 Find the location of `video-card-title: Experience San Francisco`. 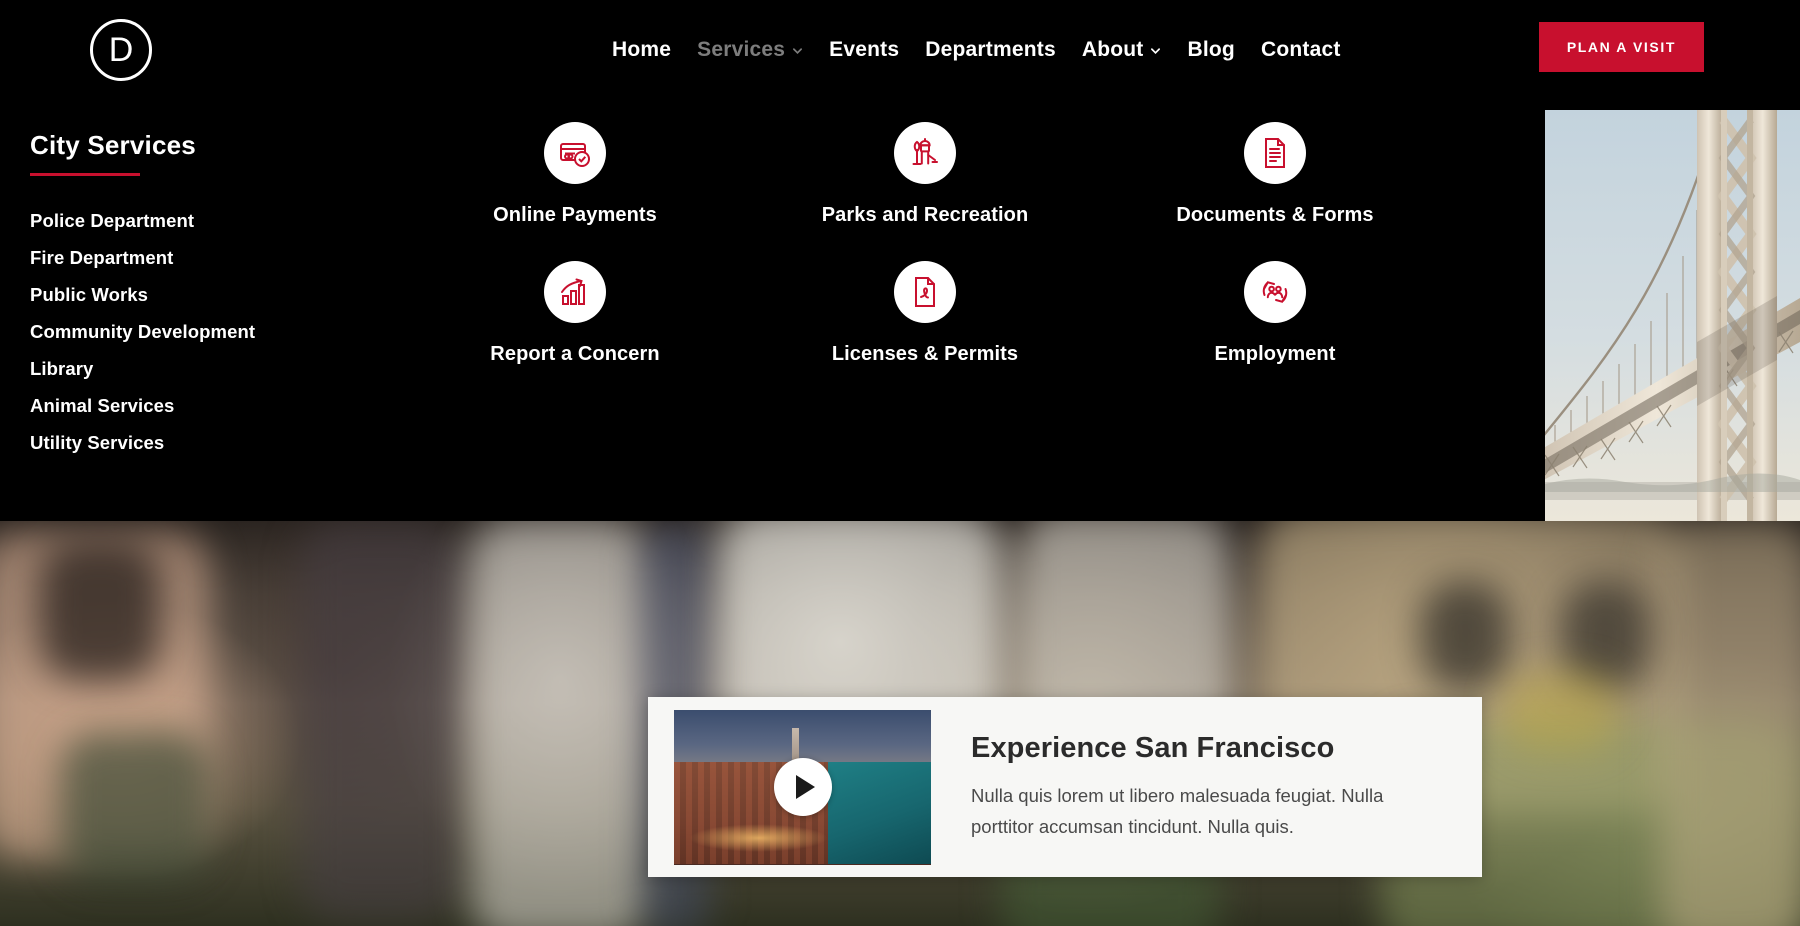

video-card-title: Experience San Francisco is located at coordinates (1153, 747).